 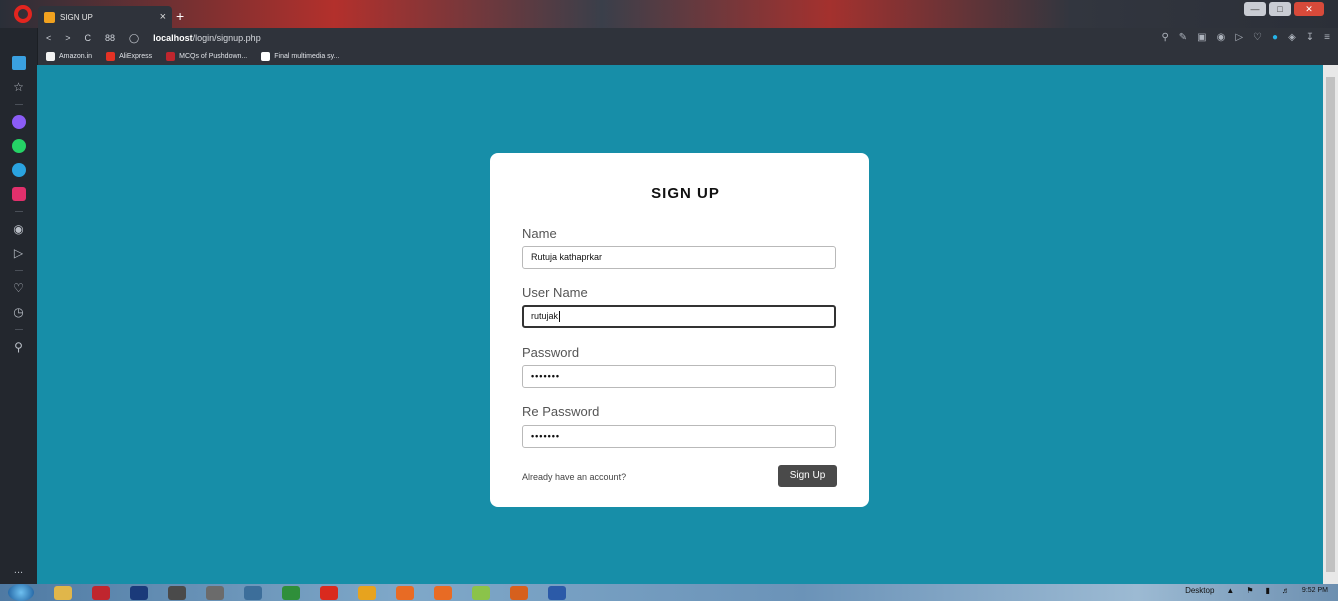 What do you see at coordinates (171, 56) in the screenshot?
I see `mcqs-icon` at bounding box center [171, 56].